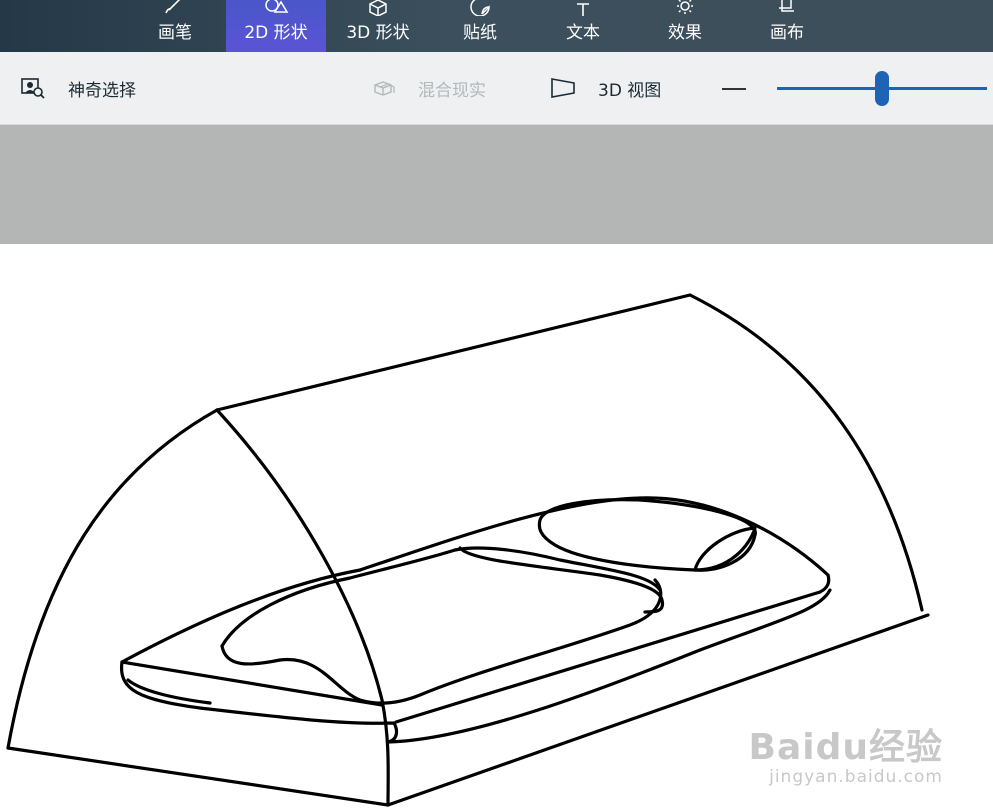 The width and height of the screenshot is (993, 809). Describe the element at coordinates (496, 184) in the screenshot. I see `canvas-gray-margin` at that location.